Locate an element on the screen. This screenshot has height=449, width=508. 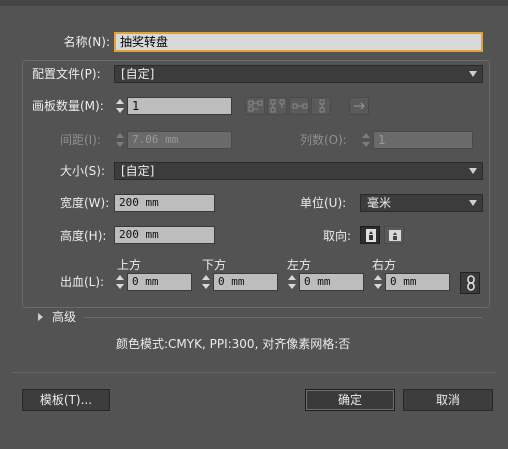
spacing-input: 7.06 mm is located at coordinates (179, 140).